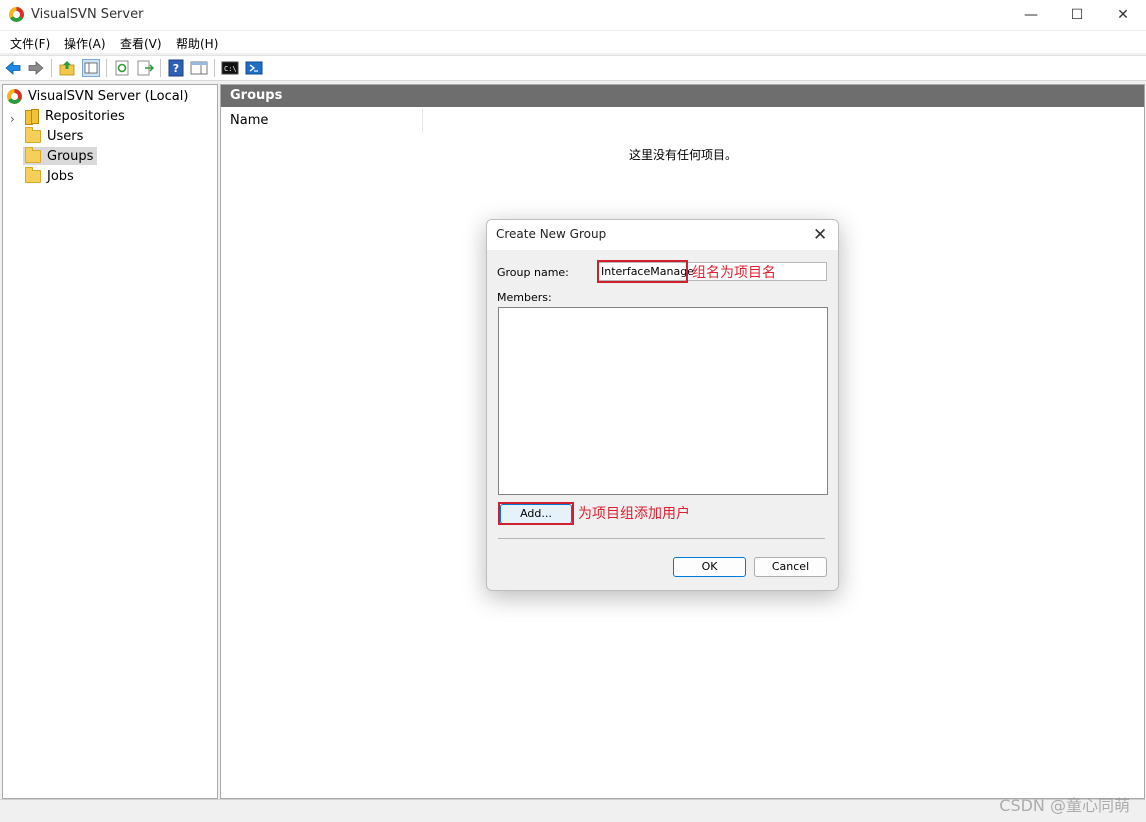  I want to click on cancel-button: Cancel, so click(790, 567).